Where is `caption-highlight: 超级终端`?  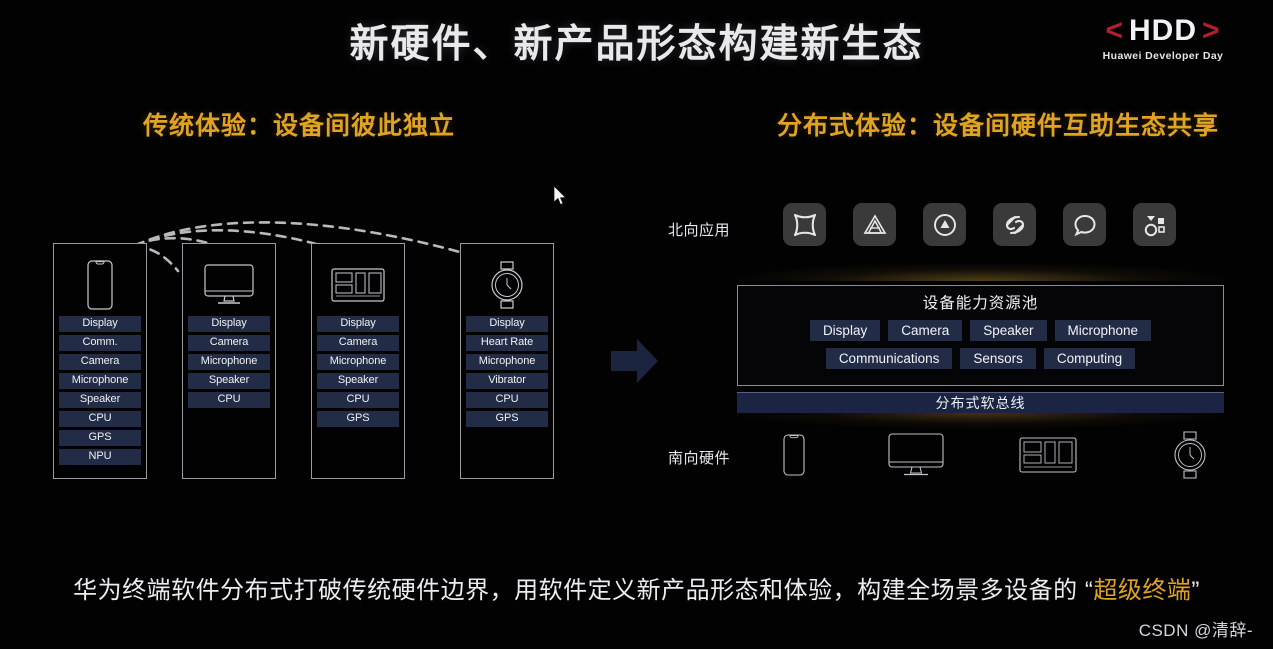 caption-highlight: 超级终端 is located at coordinates (1142, 590).